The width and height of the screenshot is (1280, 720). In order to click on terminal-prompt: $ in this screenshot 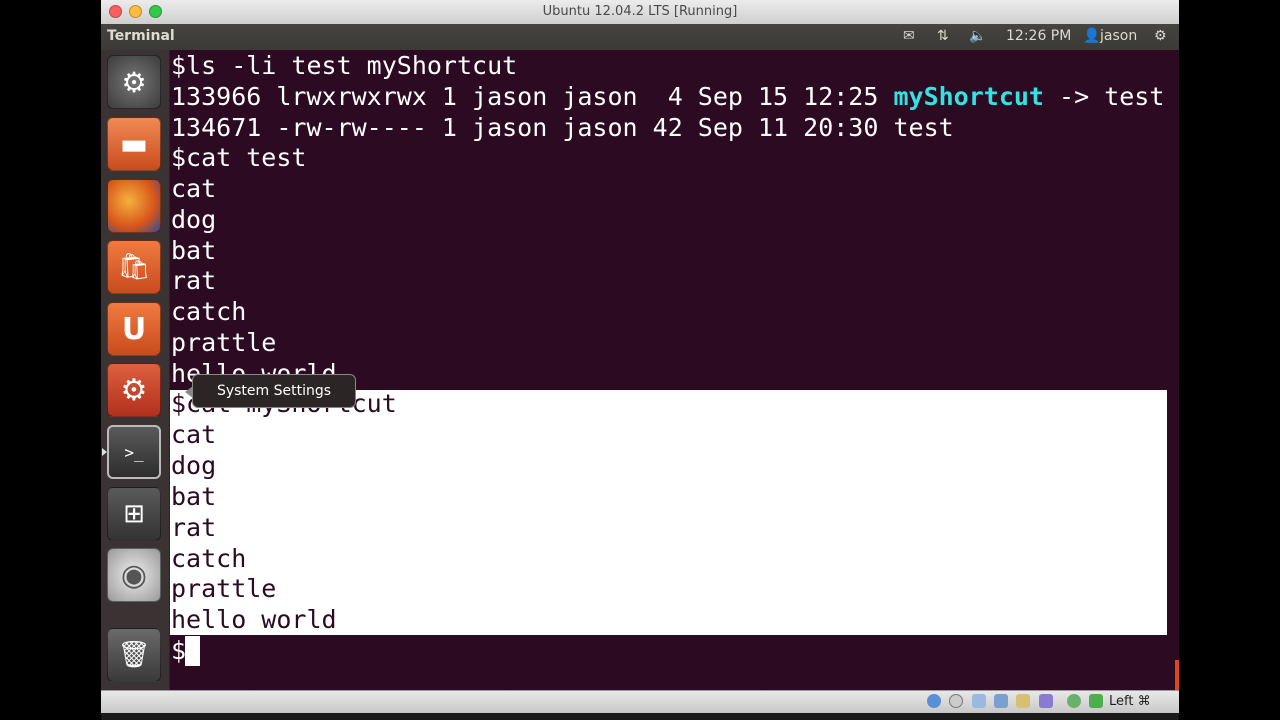, I will do `click(179, 650)`.